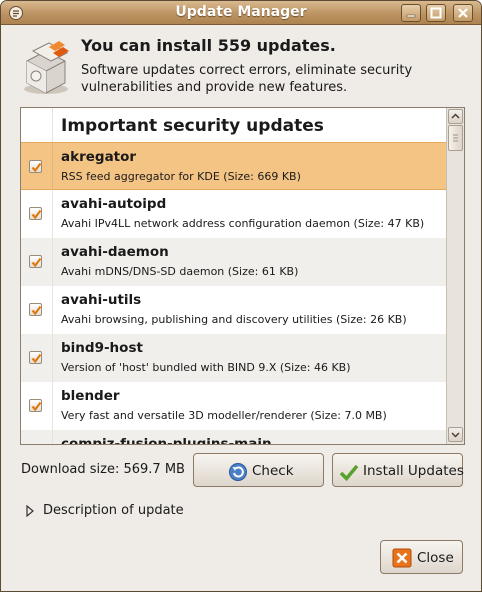 This screenshot has width=482, height=592. Describe the element at coordinates (435, 558) in the screenshot. I see `close-button-label: Close` at that location.